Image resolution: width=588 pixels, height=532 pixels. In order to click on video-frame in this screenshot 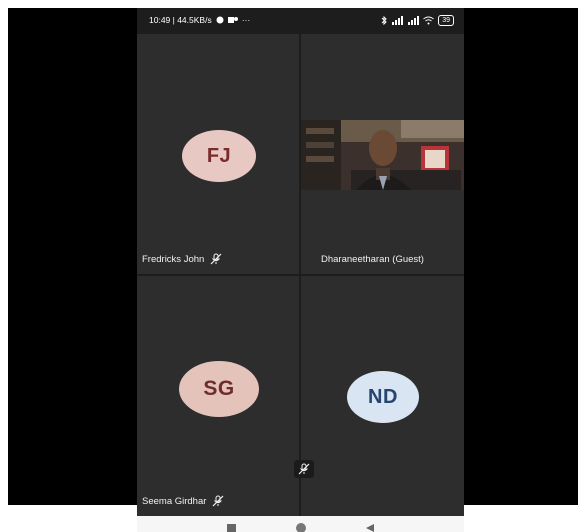, I will do `click(382, 155)`.